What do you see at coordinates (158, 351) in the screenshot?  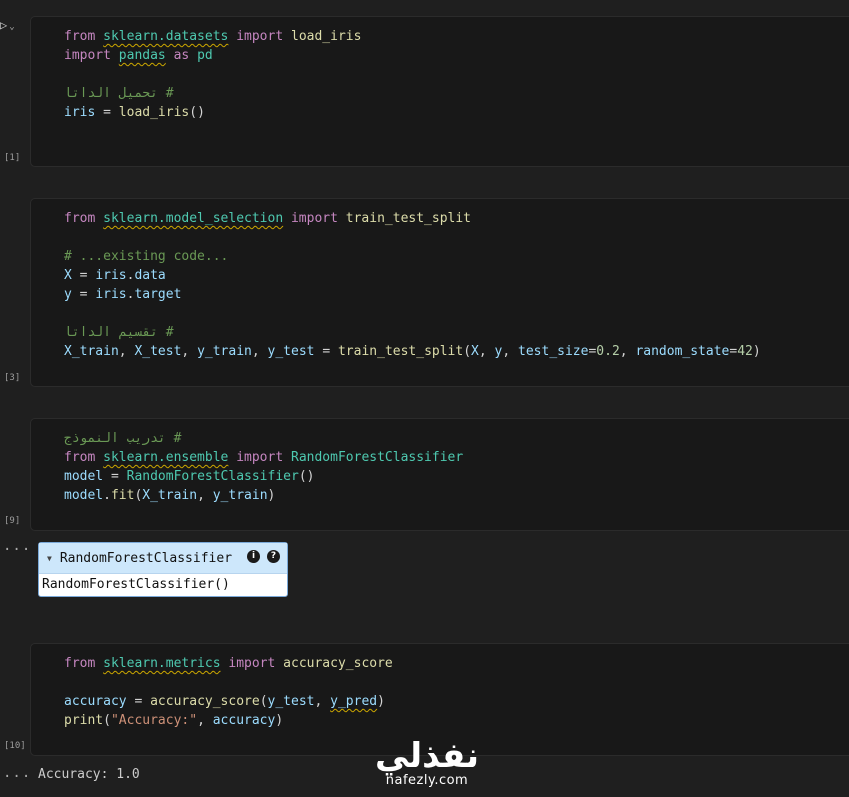 I see `code-token: X_test` at bounding box center [158, 351].